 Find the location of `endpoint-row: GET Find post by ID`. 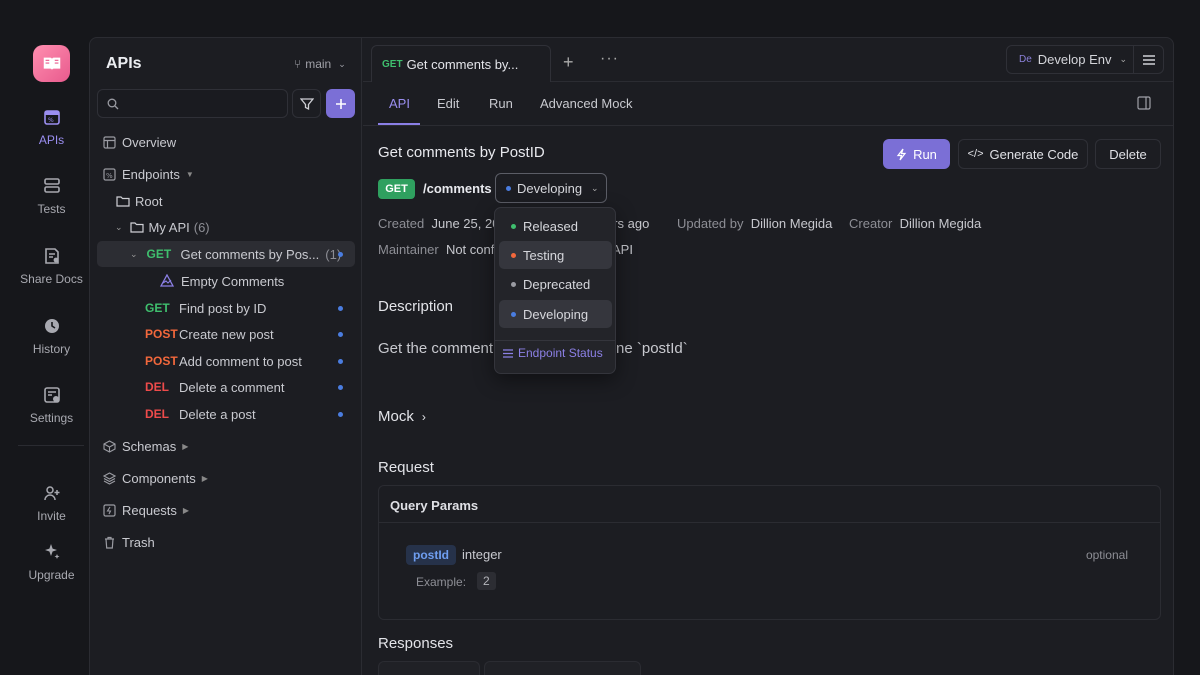

endpoint-row: GET Find post by ID is located at coordinates (226, 308).